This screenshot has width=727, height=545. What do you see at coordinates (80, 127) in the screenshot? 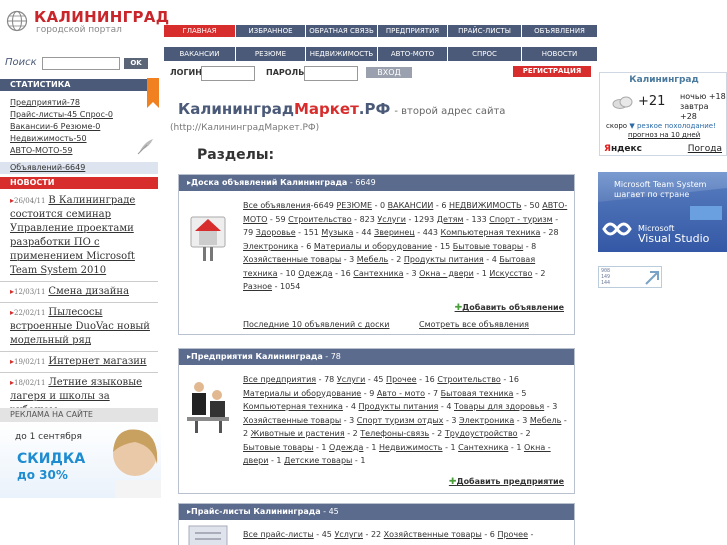
I see `stats-row: Вакансии-6 Резюме-0` at bounding box center [80, 127].